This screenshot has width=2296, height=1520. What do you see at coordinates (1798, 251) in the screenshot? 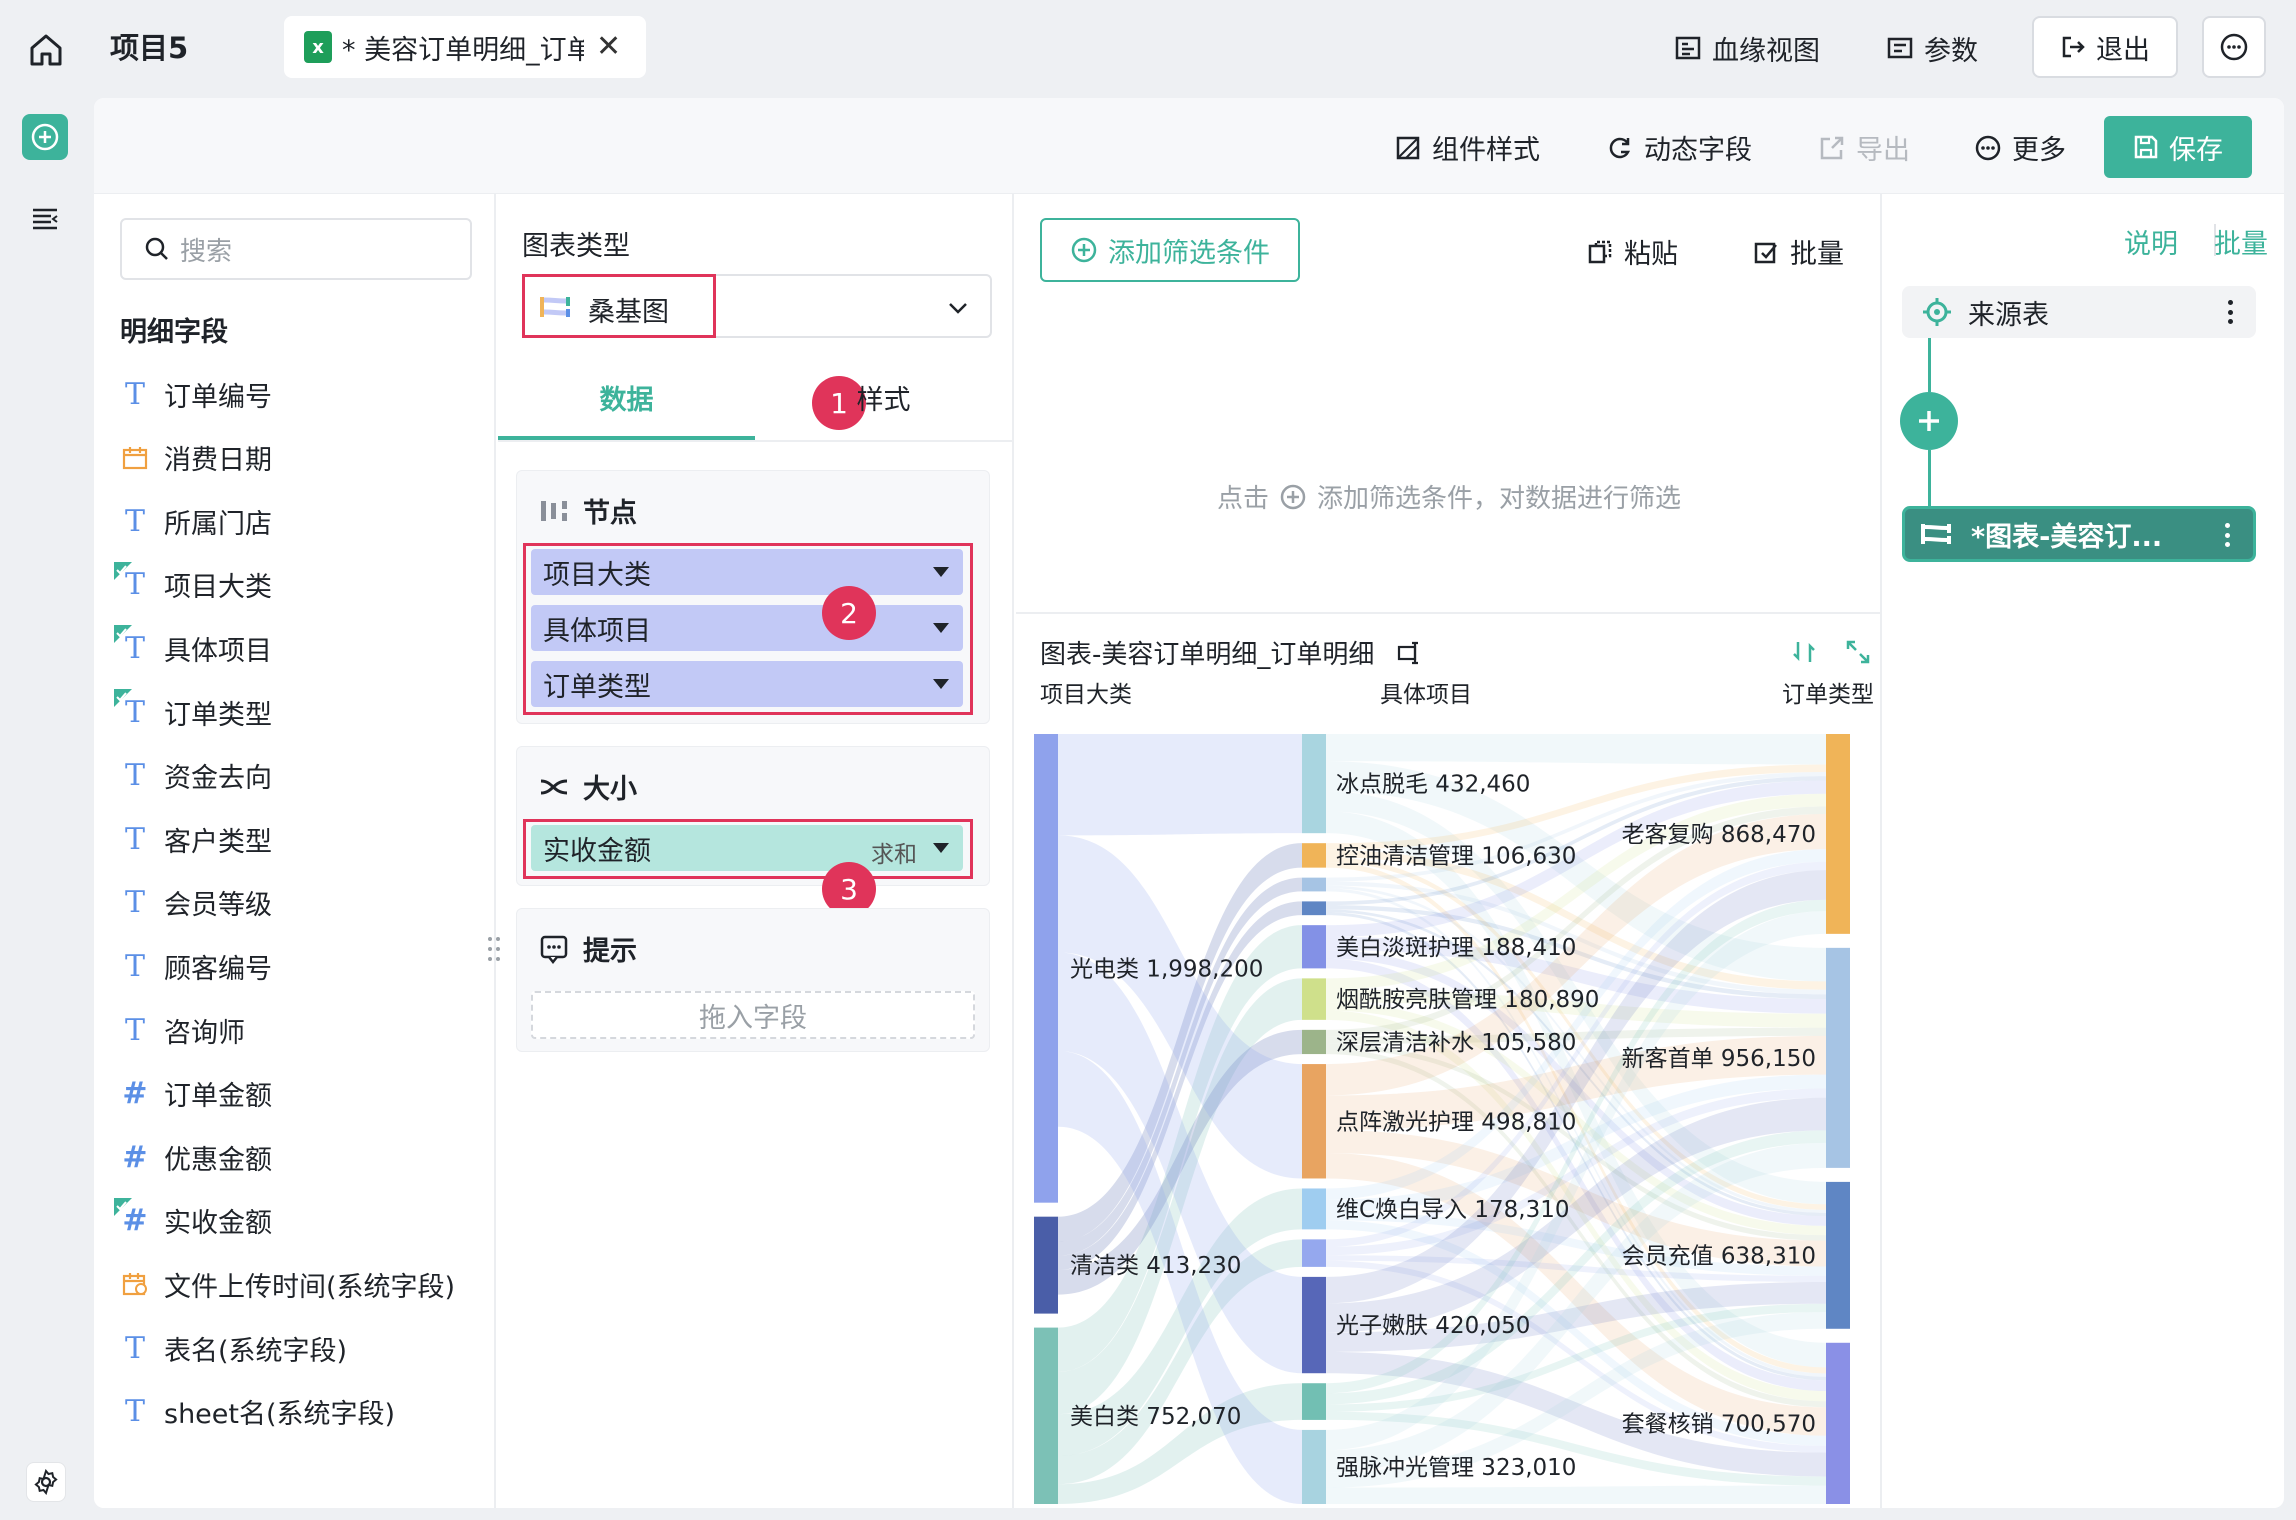
I see `batch-button: 批量` at bounding box center [1798, 251].